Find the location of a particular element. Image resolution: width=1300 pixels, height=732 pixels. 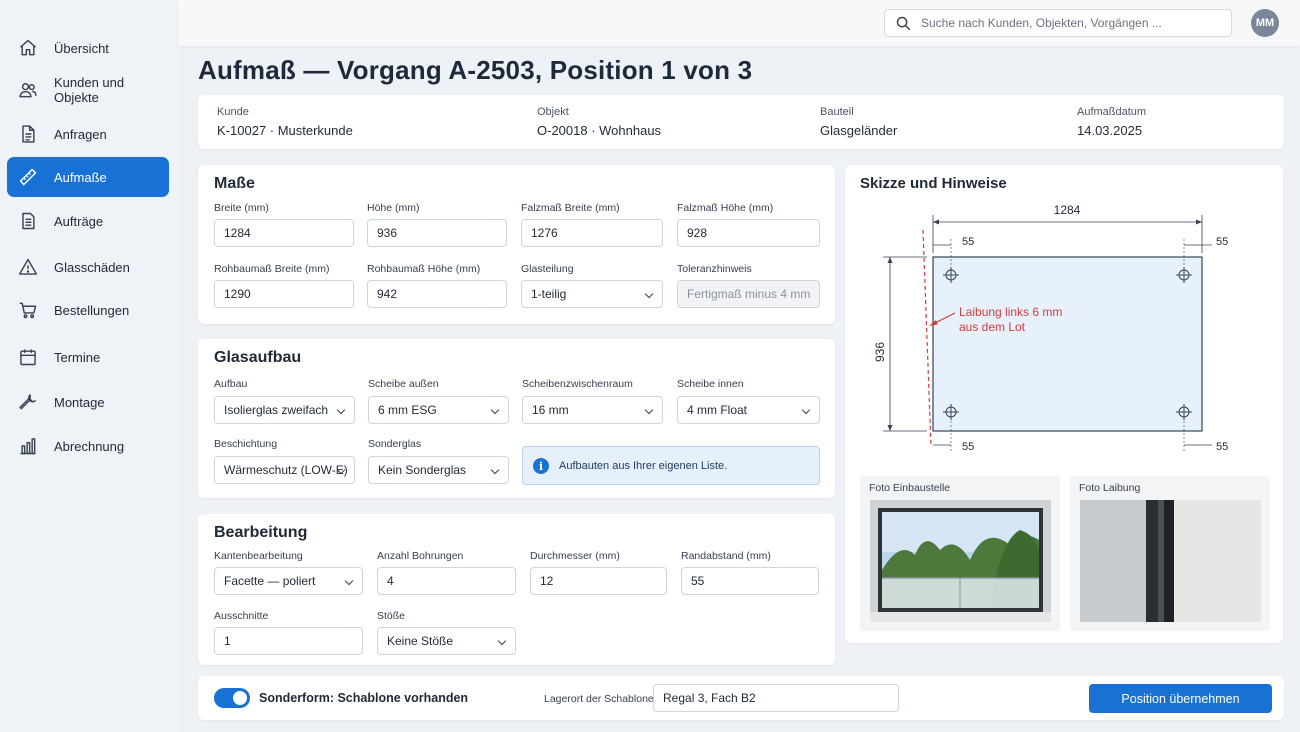

randabstand-input: 55 is located at coordinates (750, 581).